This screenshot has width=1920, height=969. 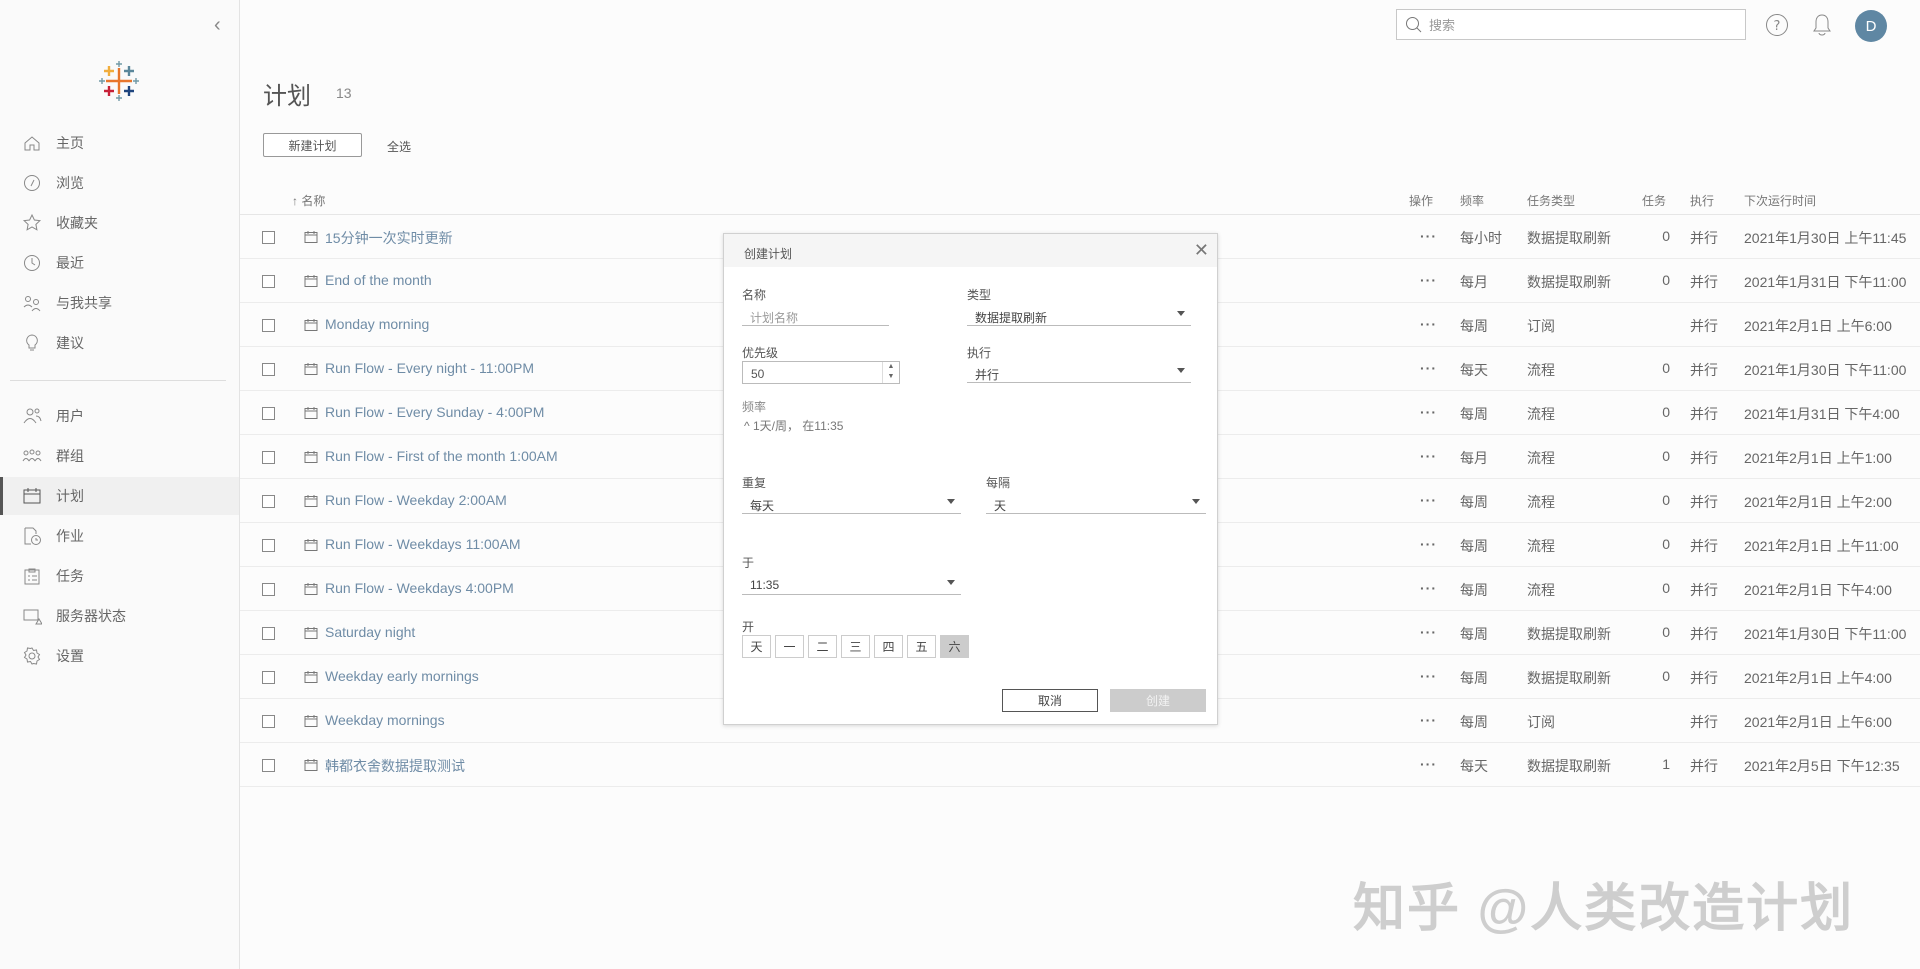 What do you see at coordinates (888, 646) in the screenshot?
I see `day-toggle-4: 四` at bounding box center [888, 646].